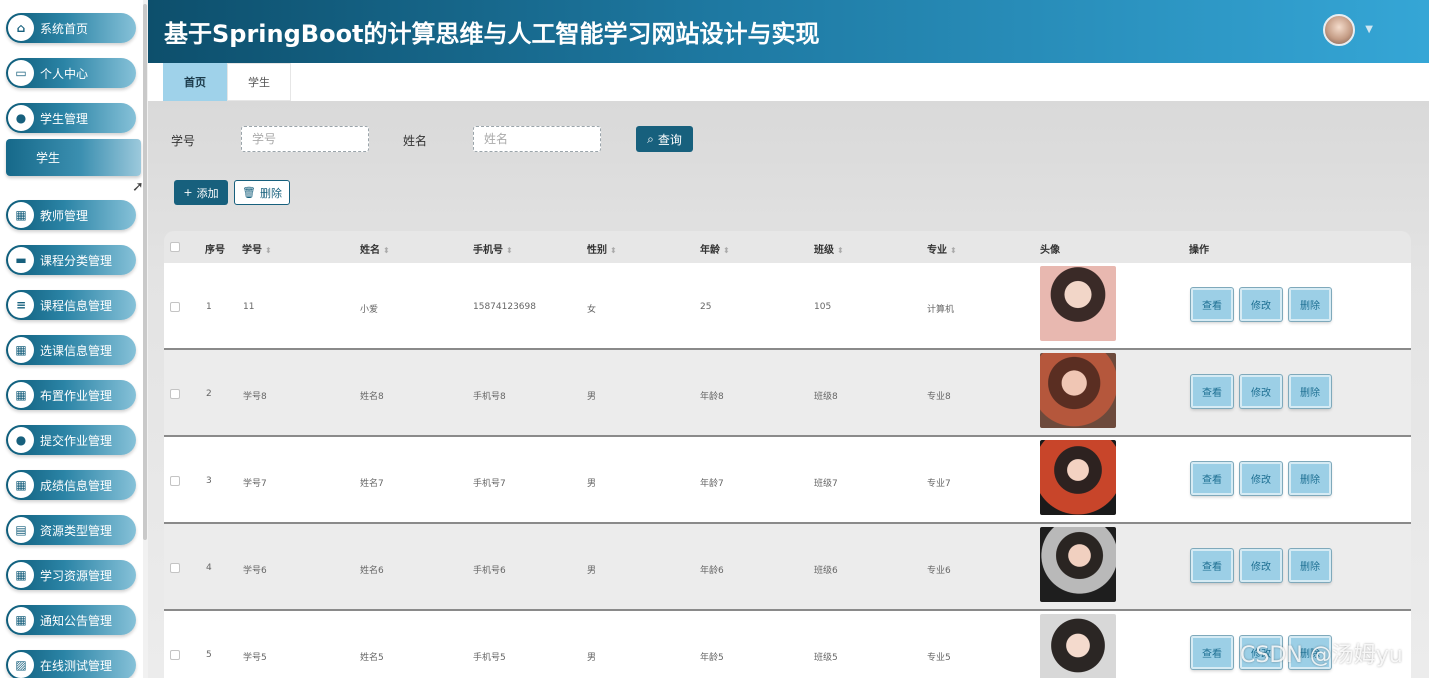 This screenshot has width=1429, height=678. I want to click on sidebar-item-announcements: ▦ 通知公告管理, so click(71, 620).